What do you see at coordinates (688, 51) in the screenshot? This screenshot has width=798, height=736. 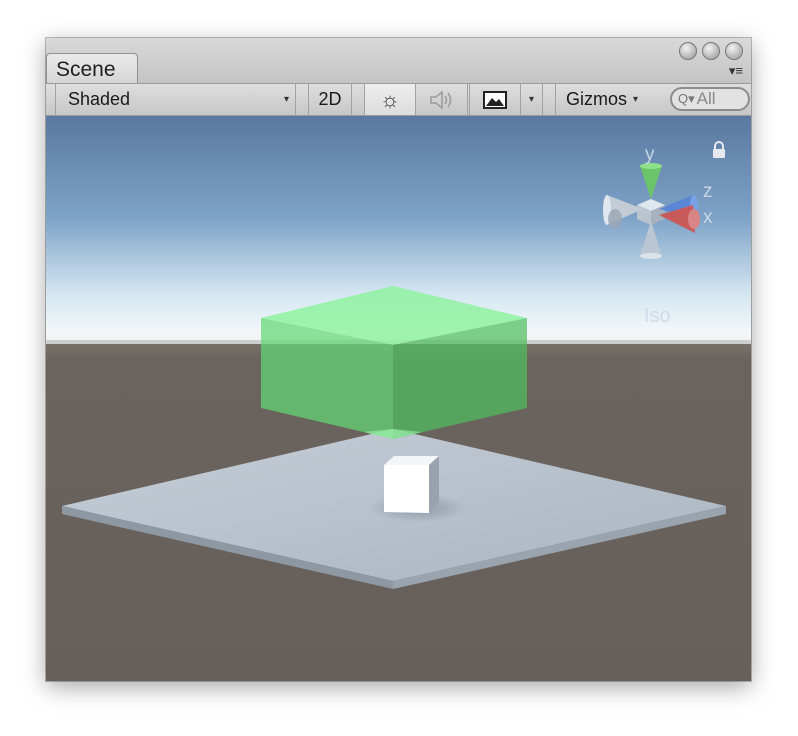 I see `close-button` at bounding box center [688, 51].